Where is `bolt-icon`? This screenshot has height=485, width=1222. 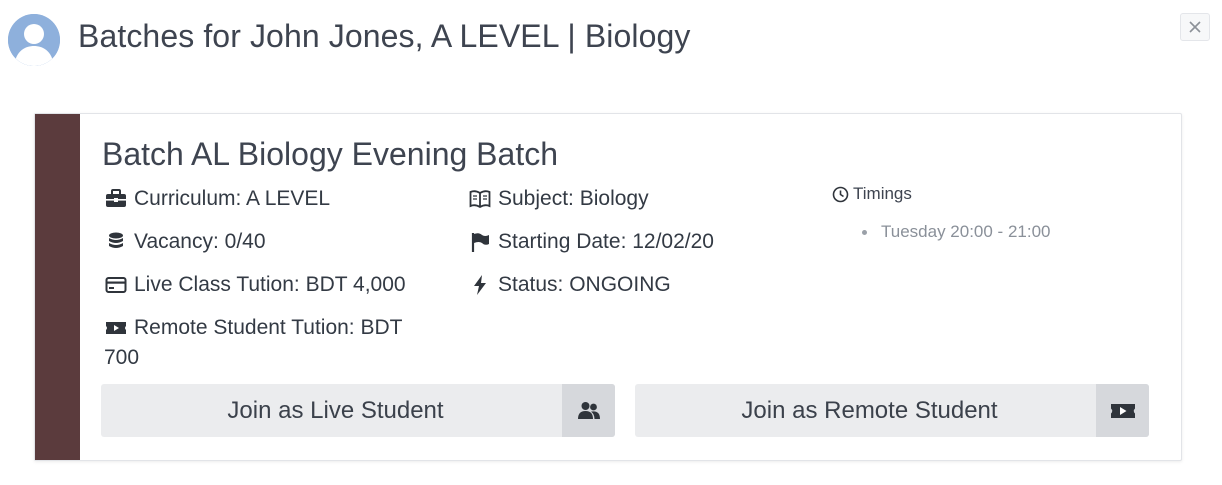
bolt-icon is located at coordinates (480, 285).